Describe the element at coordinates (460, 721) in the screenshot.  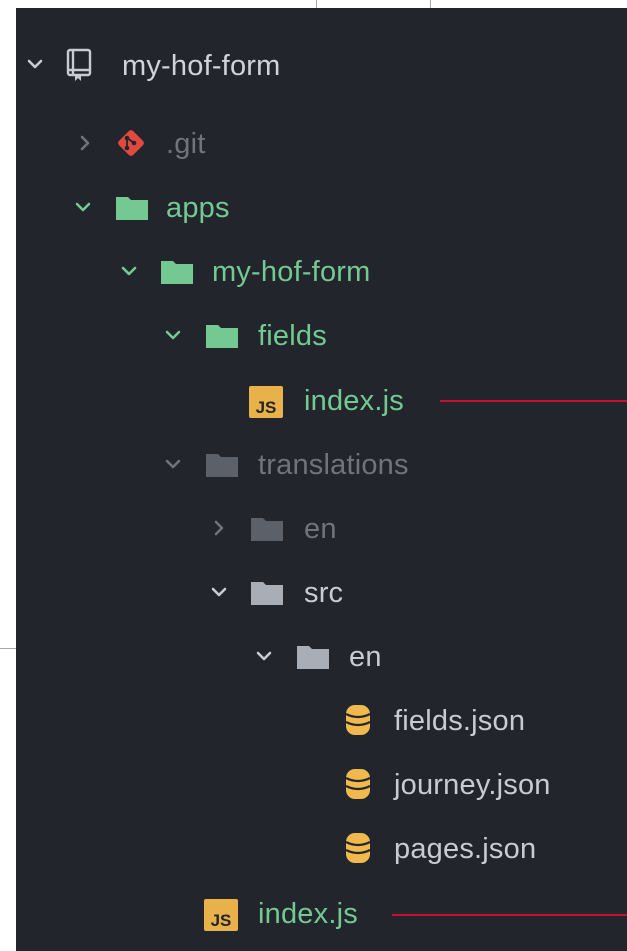
I see `tree-item-label: fields.json` at that location.